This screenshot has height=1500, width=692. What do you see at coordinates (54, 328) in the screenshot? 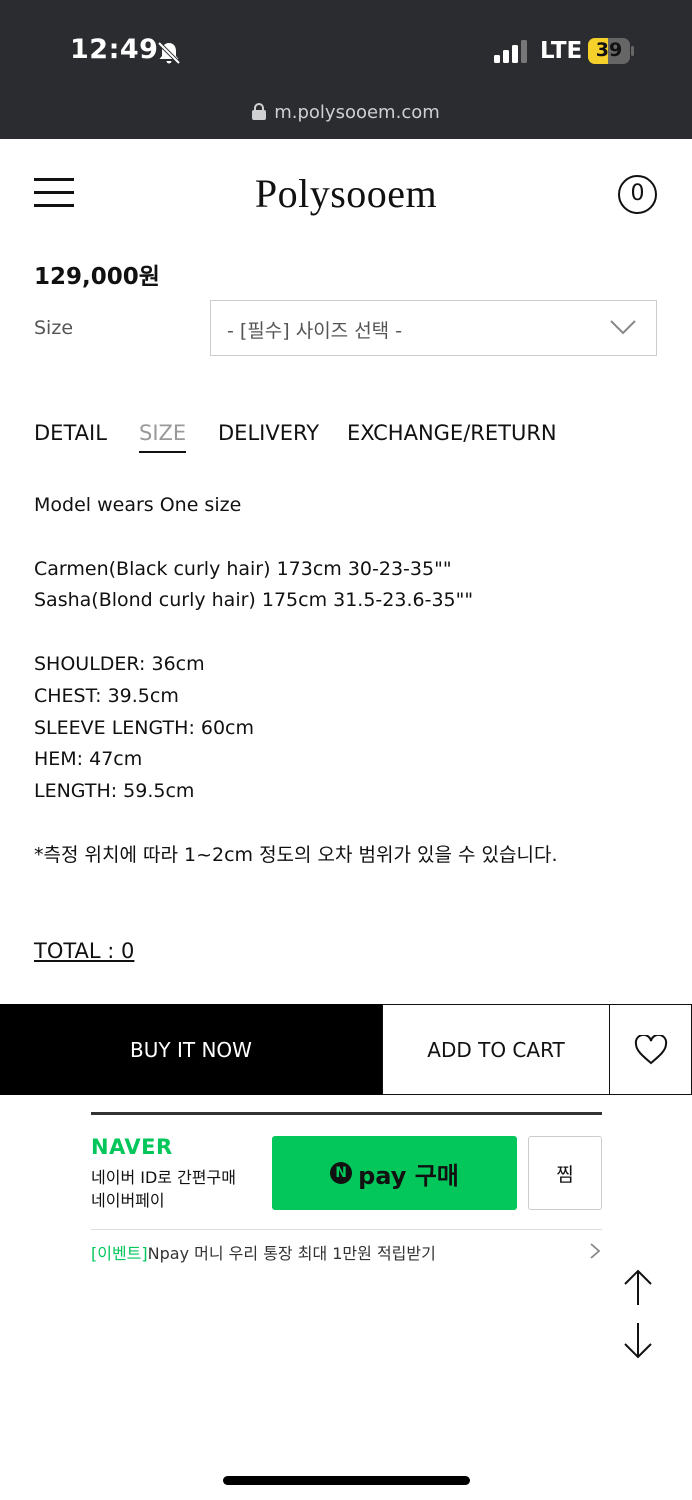
I see `size-label: Size` at bounding box center [54, 328].